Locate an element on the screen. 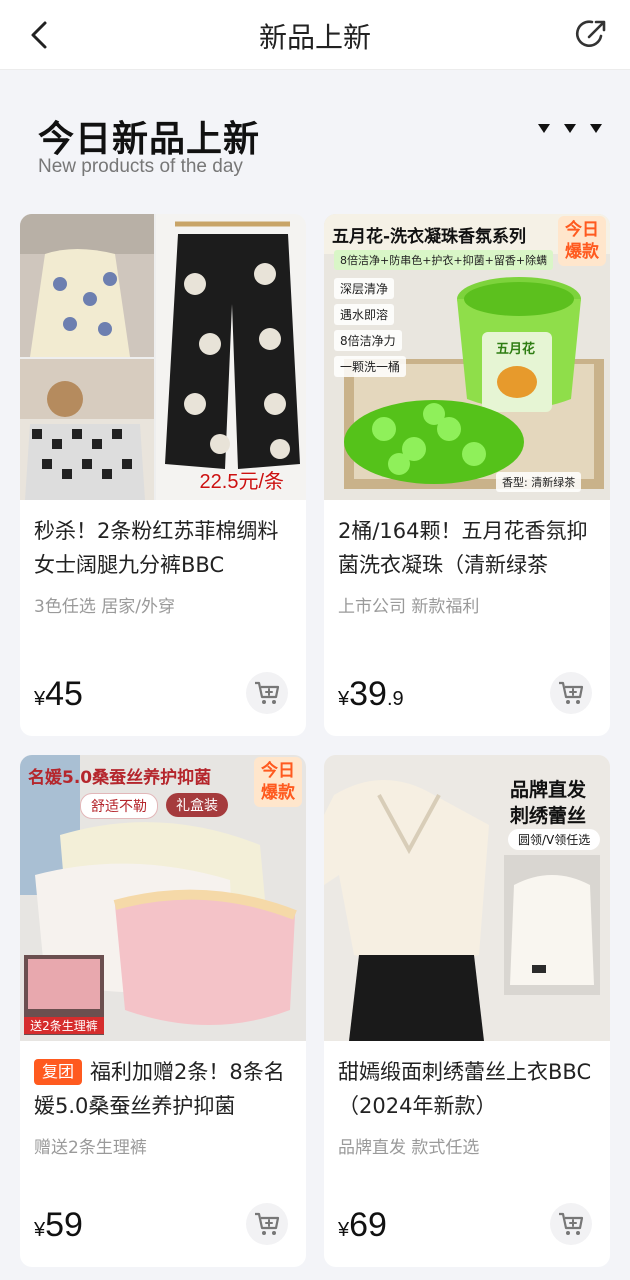  image-banner-title: 五月花-洗衣凝珠香氛系列 is located at coordinates (429, 237).